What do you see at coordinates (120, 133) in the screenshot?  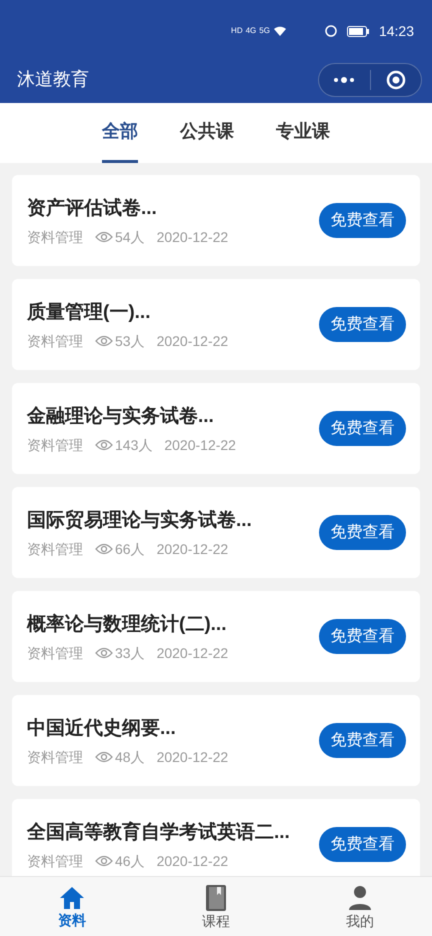 I see `tab: 全部` at bounding box center [120, 133].